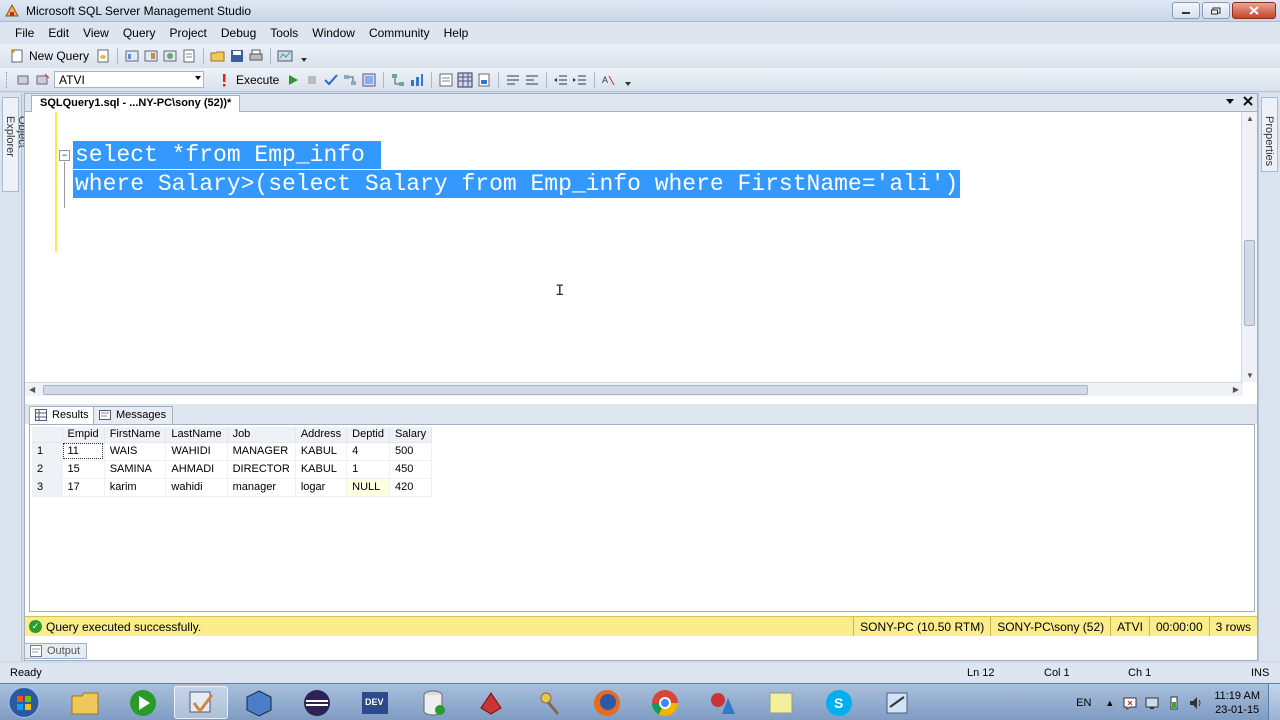  Describe the element at coordinates (1186, 10) in the screenshot. I see `minimize-button` at that location.